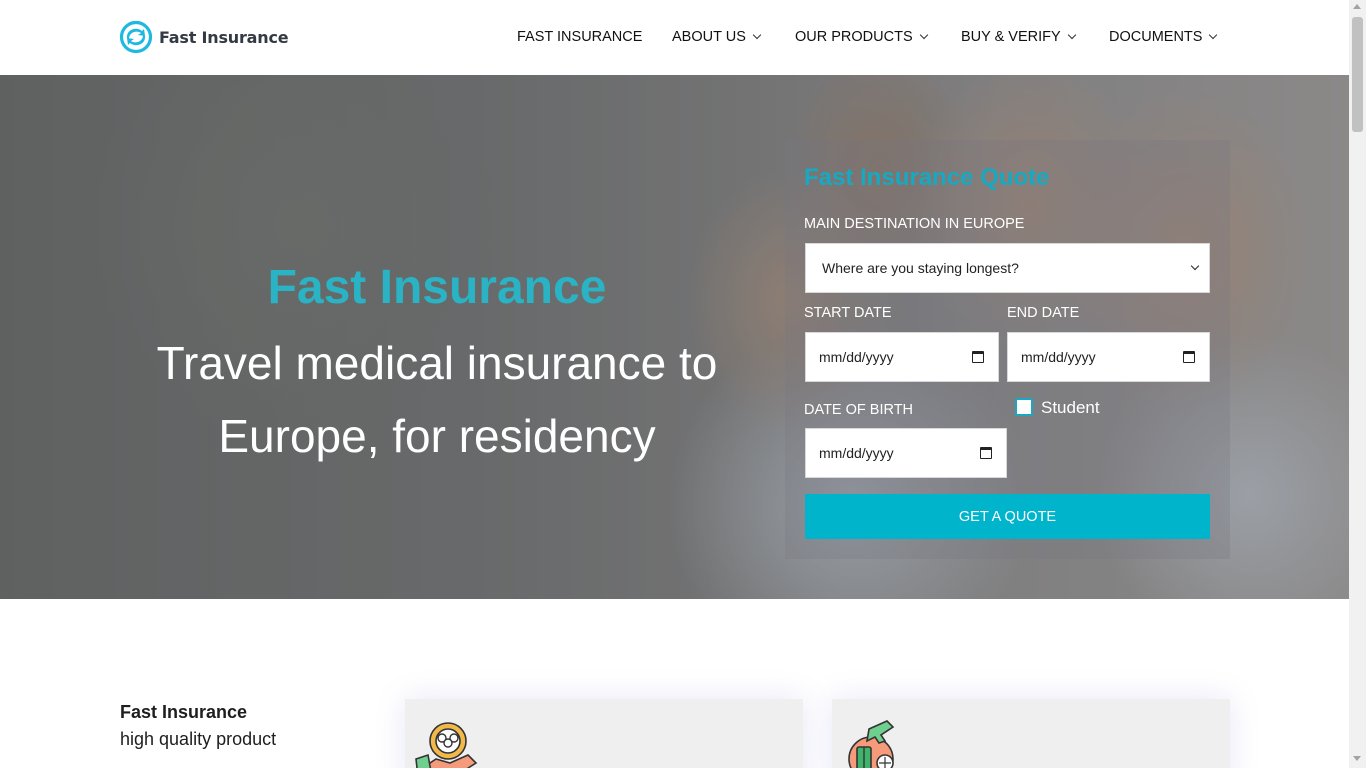  Describe the element at coordinates (906, 453) in the screenshot. I see `dob-input: mm/dd/yyyy` at that location.